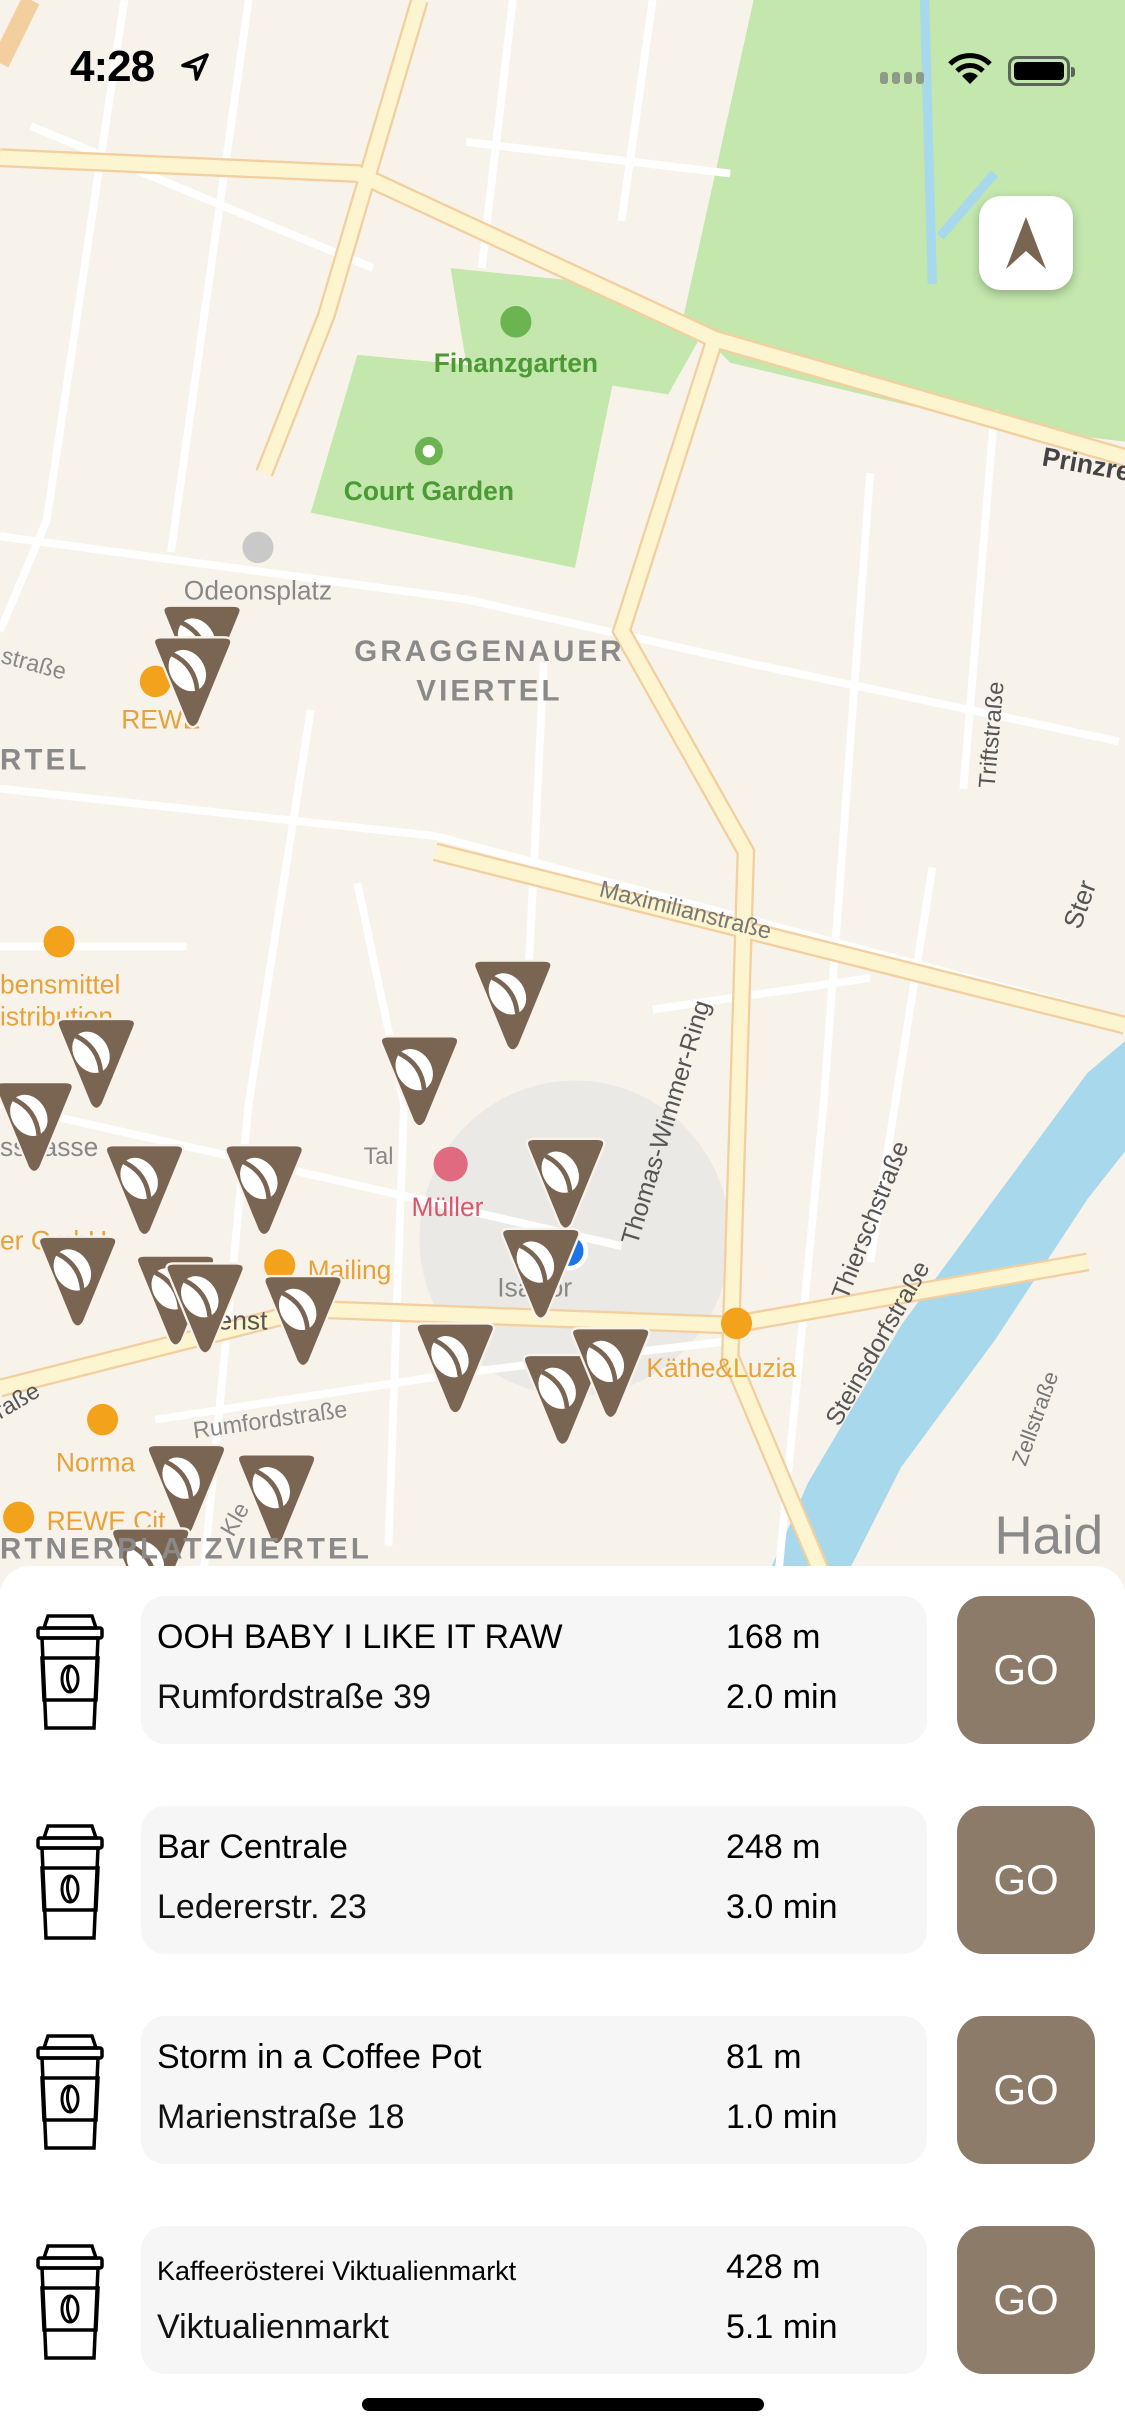  What do you see at coordinates (450, 1164) in the screenshot?
I see `pharmacy-icon` at bounding box center [450, 1164].